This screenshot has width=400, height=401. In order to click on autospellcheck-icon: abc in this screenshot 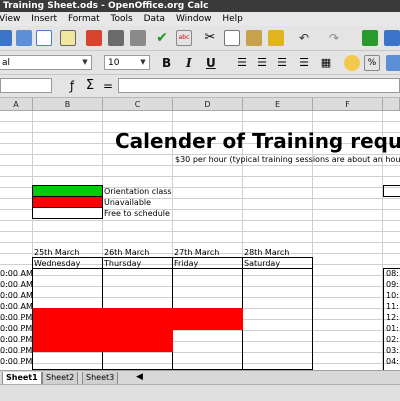, I will do `click(184, 38)`.